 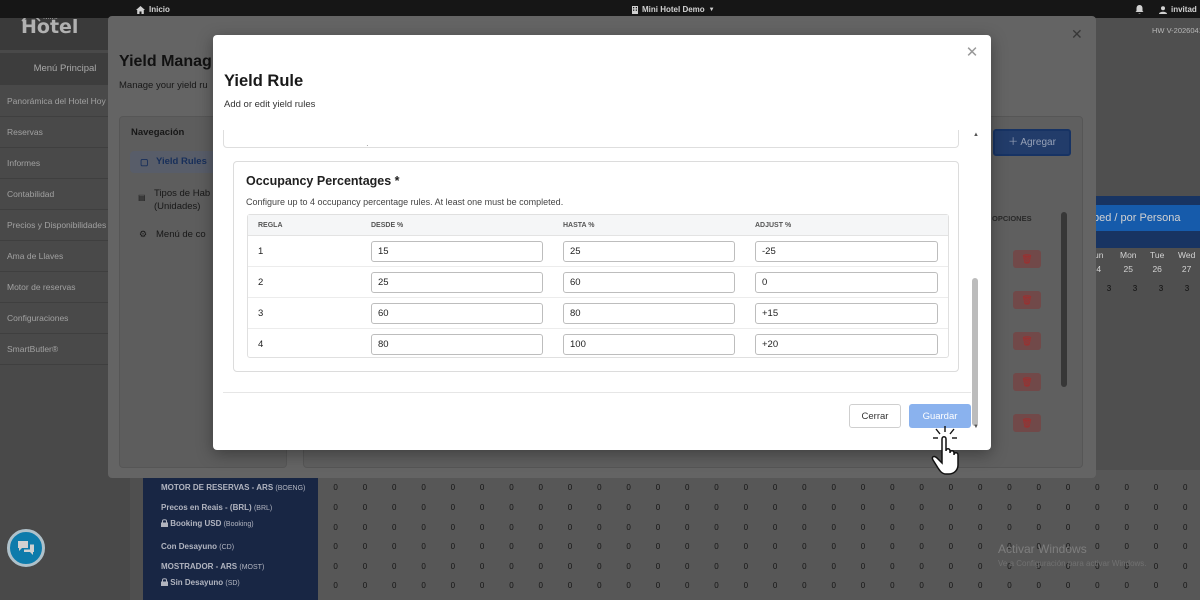 I want to click on footer-divider, so click(x=597, y=392).